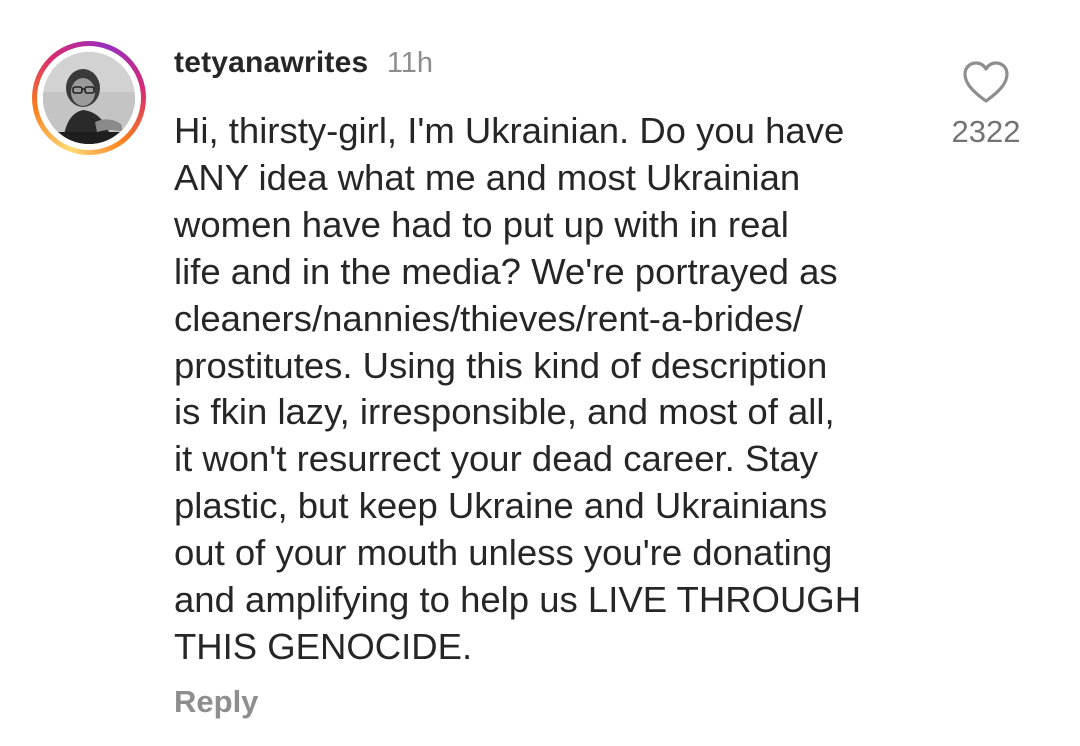 The image size is (1080, 746). What do you see at coordinates (410, 63) in the screenshot?
I see `timestamp: 11h` at bounding box center [410, 63].